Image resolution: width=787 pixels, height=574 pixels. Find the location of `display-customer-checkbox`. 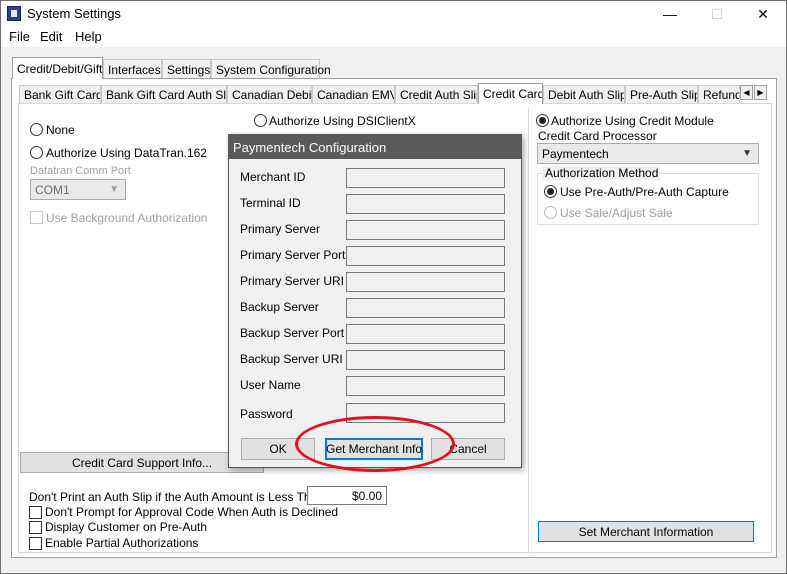

display-customer-checkbox is located at coordinates (35, 527).